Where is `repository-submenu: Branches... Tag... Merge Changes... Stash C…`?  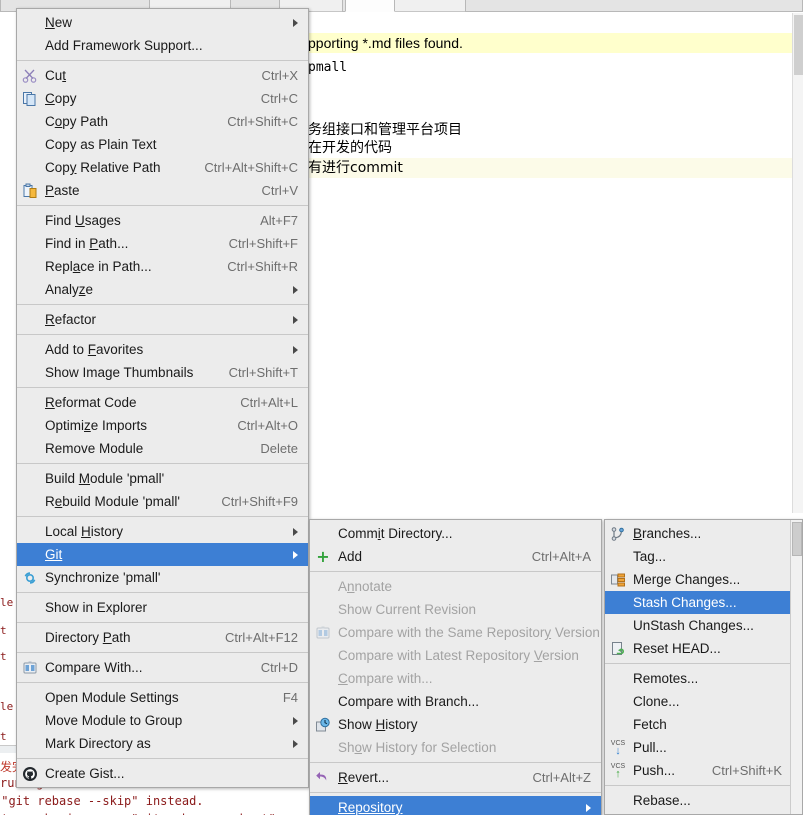 repository-submenu: Branches... Tag... Merge Changes... Stash C… is located at coordinates (703, 667).